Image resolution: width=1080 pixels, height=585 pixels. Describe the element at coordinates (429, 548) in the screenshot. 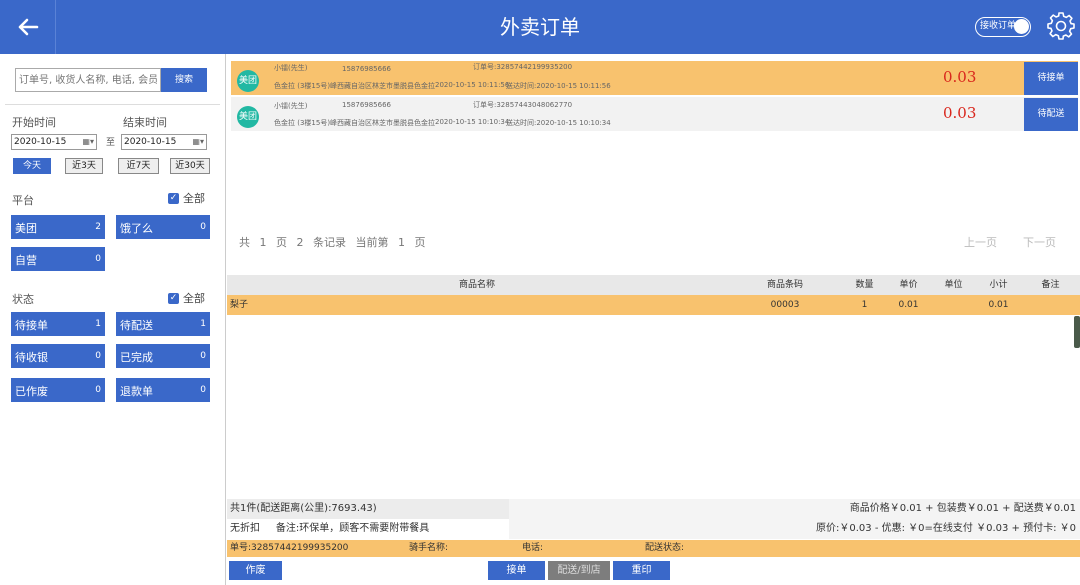

I see `rider-name-label: 骑手名称:` at that location.